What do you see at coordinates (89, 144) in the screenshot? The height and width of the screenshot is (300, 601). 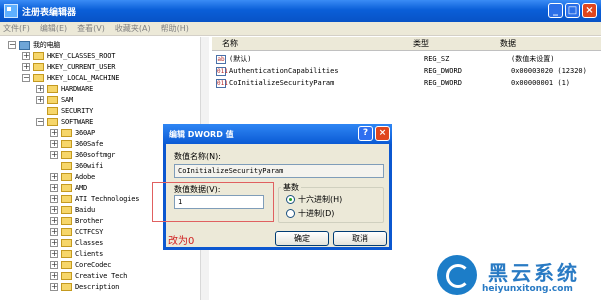 I see `tree-node-label: 360Safe` at bounding box center [89, 144].